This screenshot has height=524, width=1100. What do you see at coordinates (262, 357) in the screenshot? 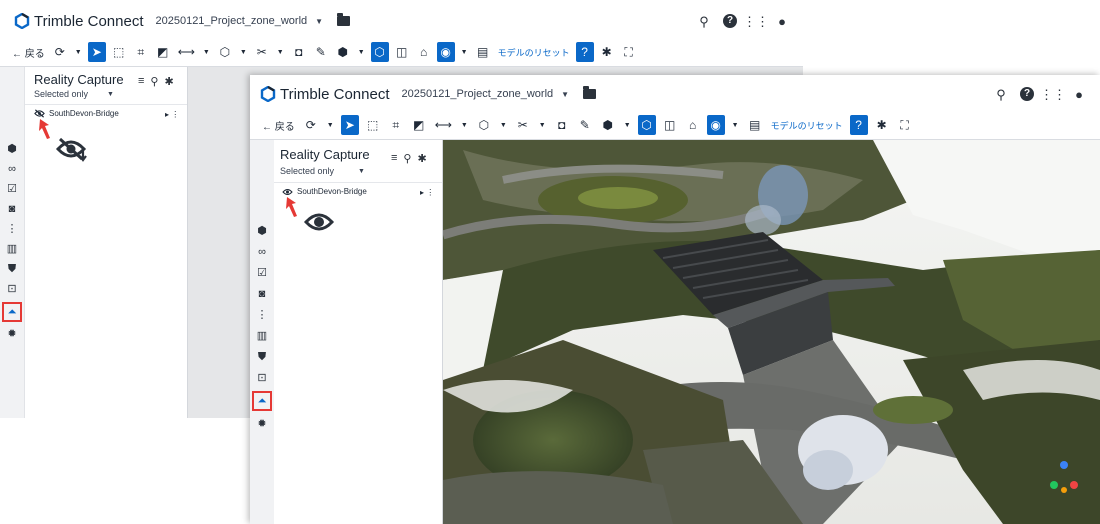
I see `shield-icon: ⛊` at bounding box center [262, 357].